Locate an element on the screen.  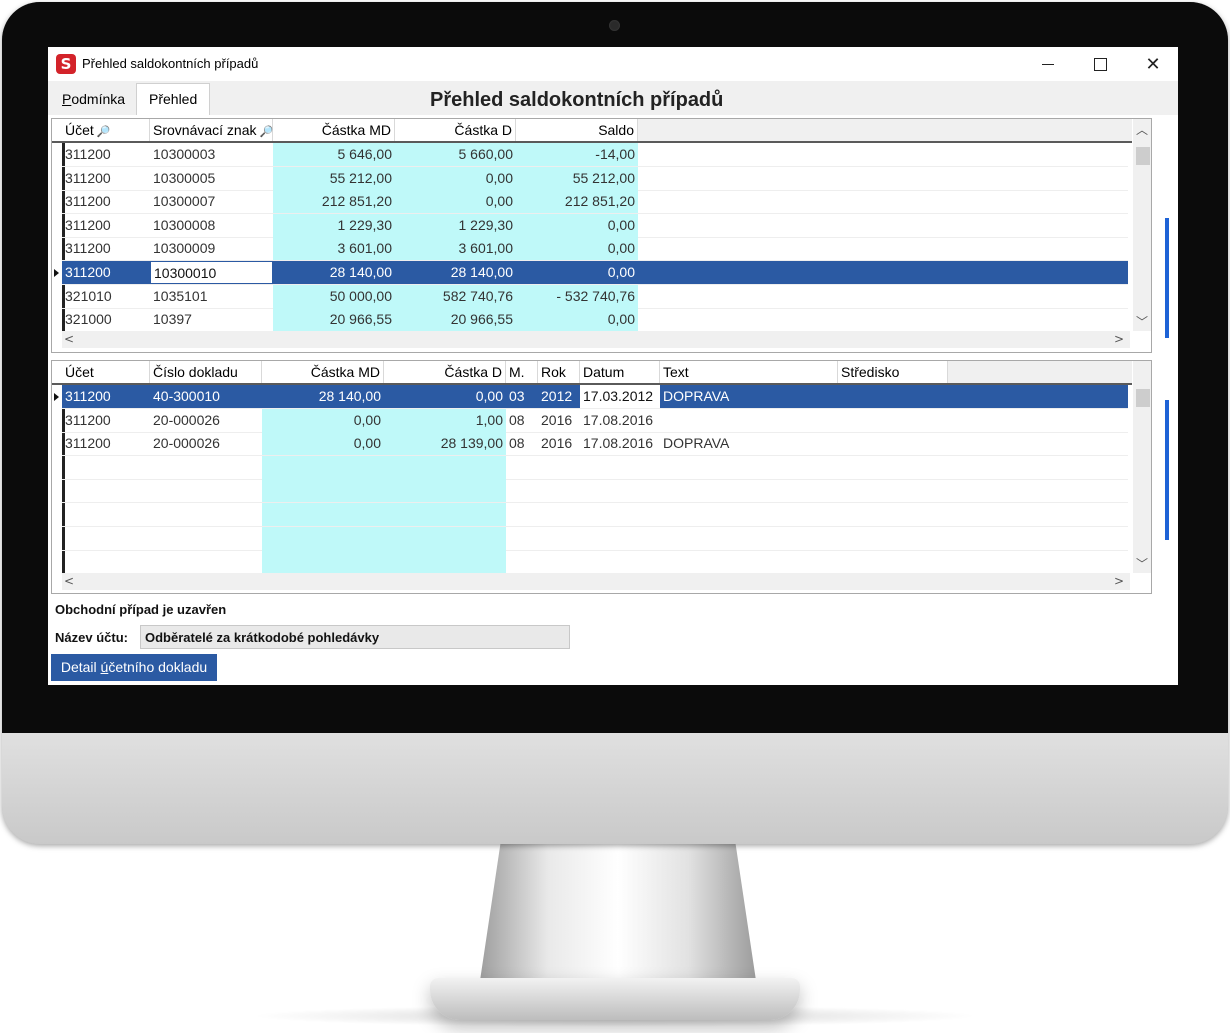
column-header: Středisko is located at coordinates (893, 372).